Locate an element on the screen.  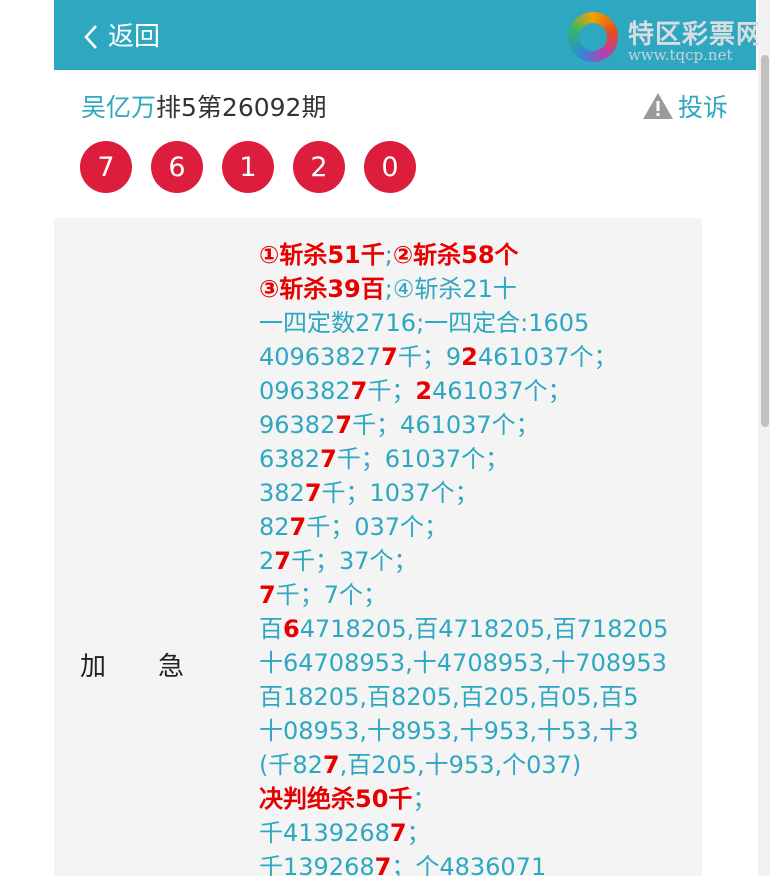
line-text: ；个4836071 is located at coordinates (469, 864).